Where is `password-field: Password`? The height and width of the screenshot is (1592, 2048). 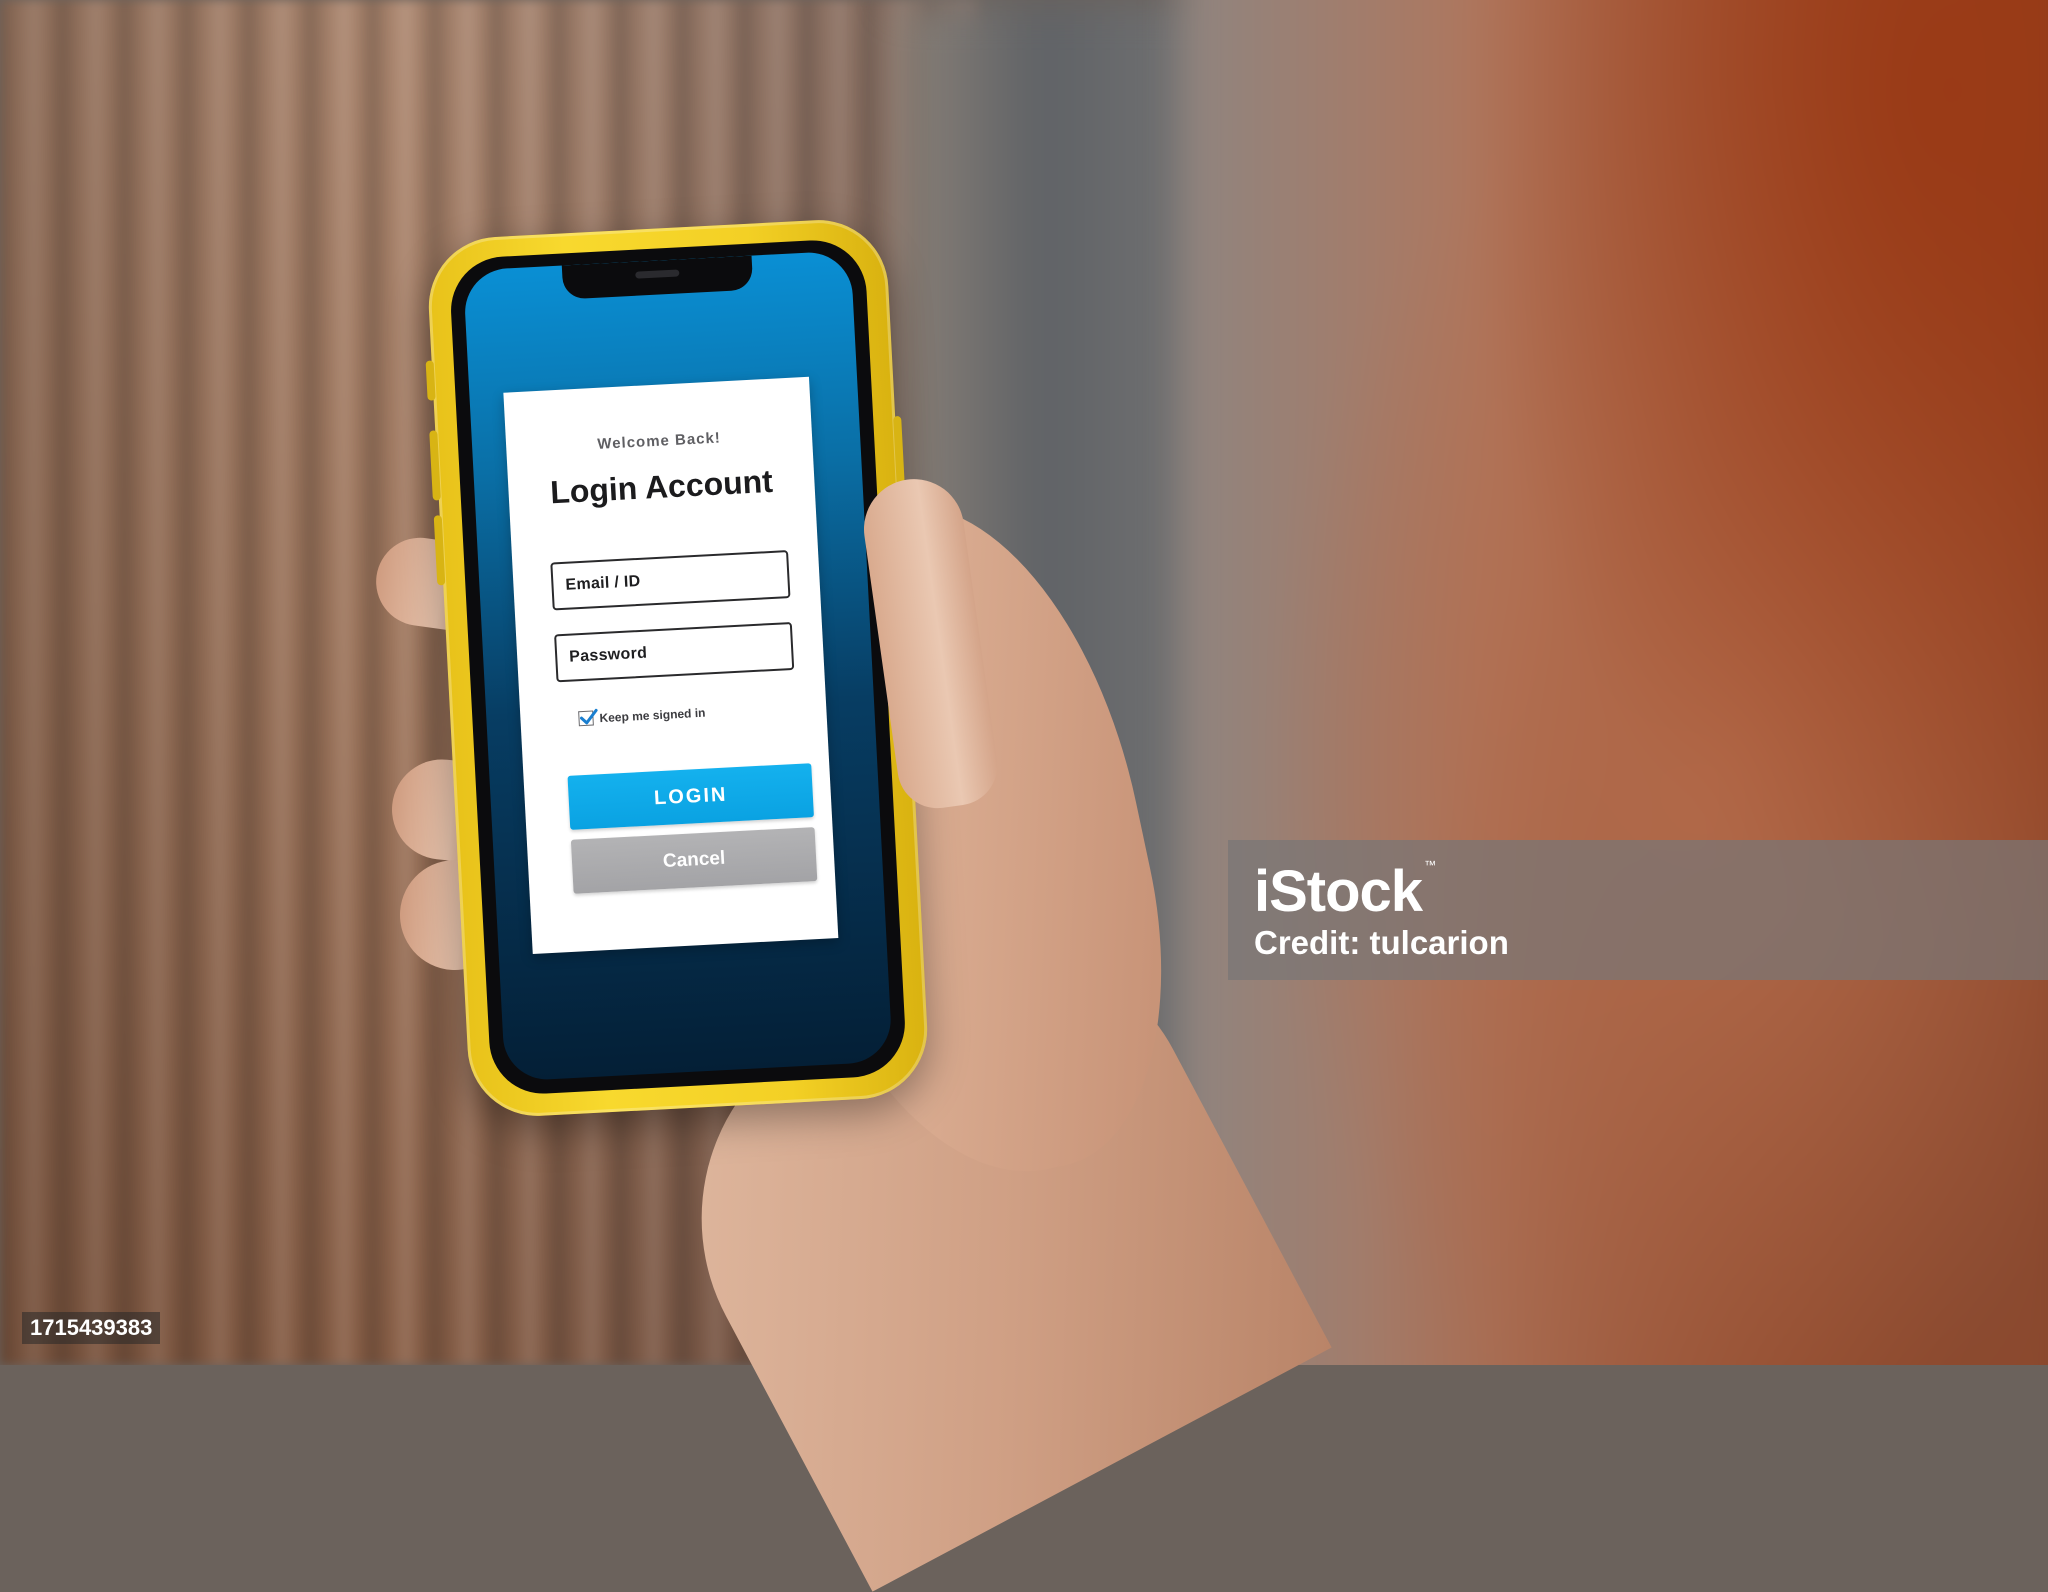
password-field: Password is located at coordinates (674, 652).